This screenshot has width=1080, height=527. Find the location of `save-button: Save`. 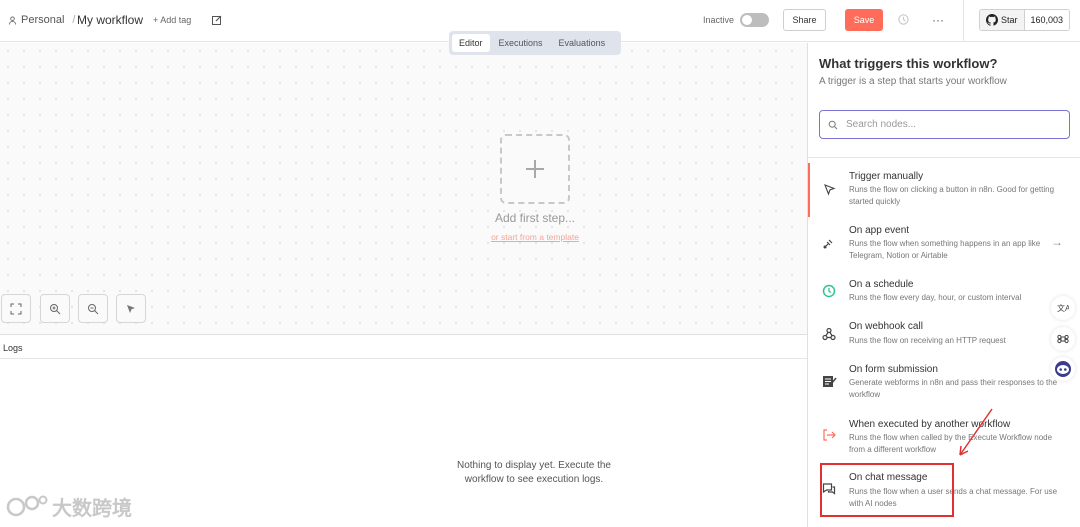

save-button: Save is located at coordinates (864, 20).